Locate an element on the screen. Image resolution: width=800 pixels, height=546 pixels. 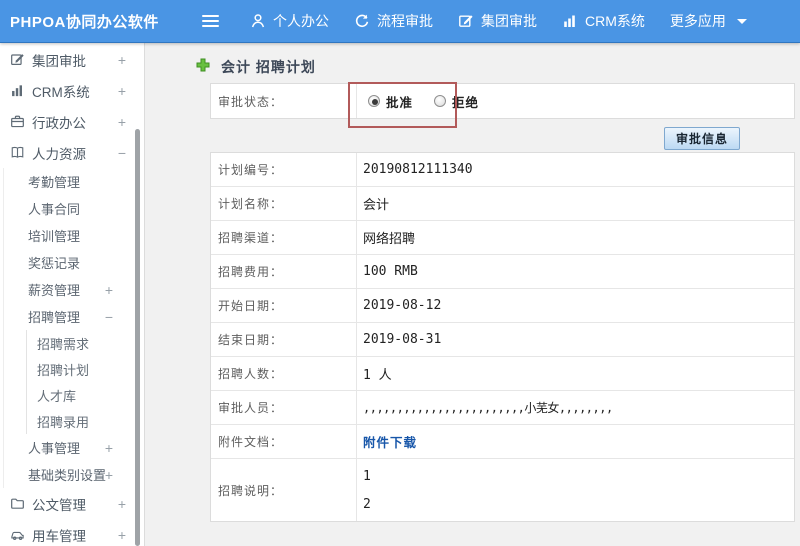
sidebar-item-label: 人事管理 is located at coordinates (54, 448).